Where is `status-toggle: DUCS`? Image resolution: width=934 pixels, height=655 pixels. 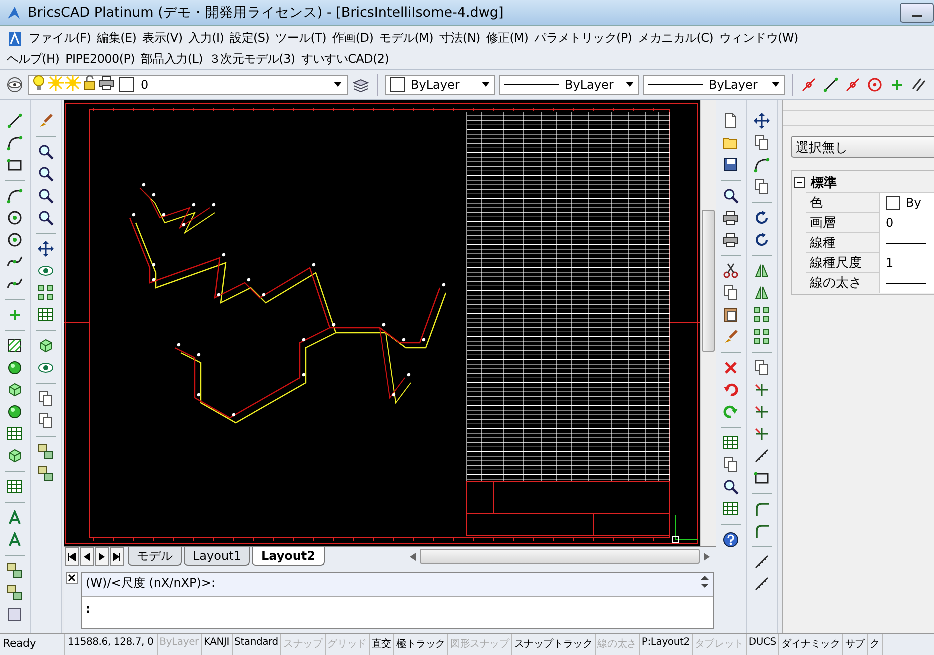
status-toggle: DUCS is located at coordinates (763, 644).